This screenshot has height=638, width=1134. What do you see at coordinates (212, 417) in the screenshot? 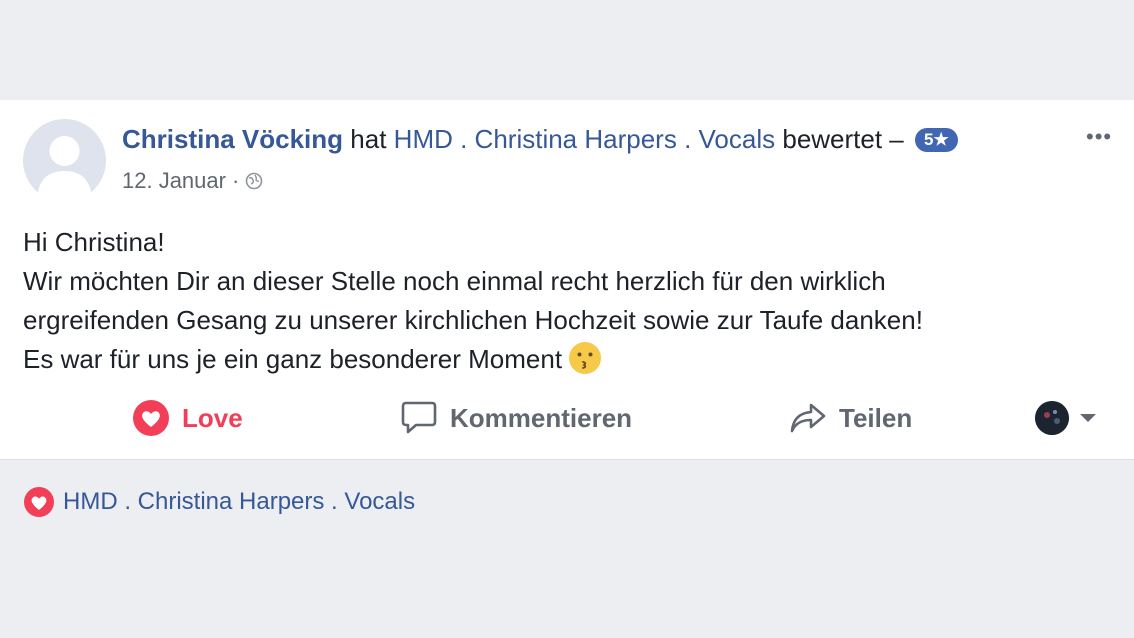
I see `love-label: Love` at bounding box center [212, 417].